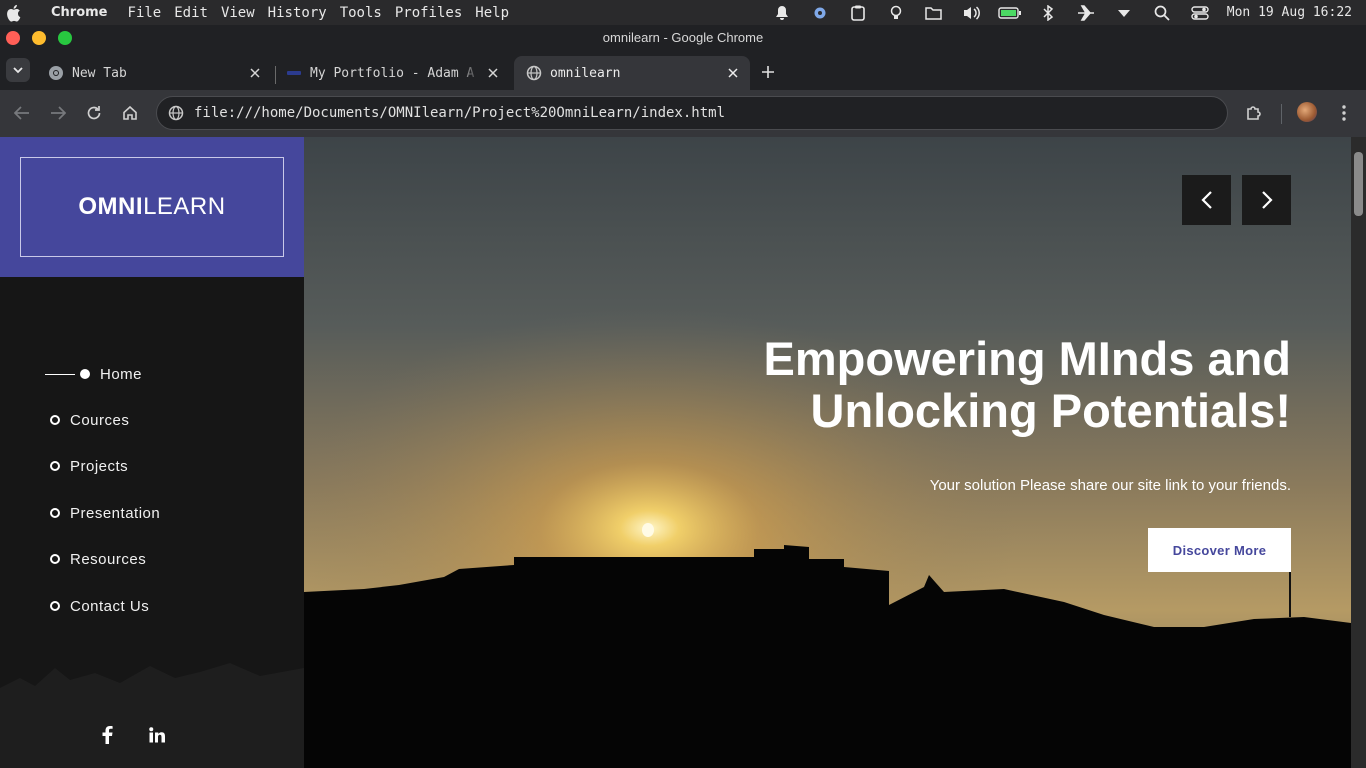  What do you see at coordinates (65, 38) in the screenshot?
I see `zoom-window-button` at bounding box center [65, 38].